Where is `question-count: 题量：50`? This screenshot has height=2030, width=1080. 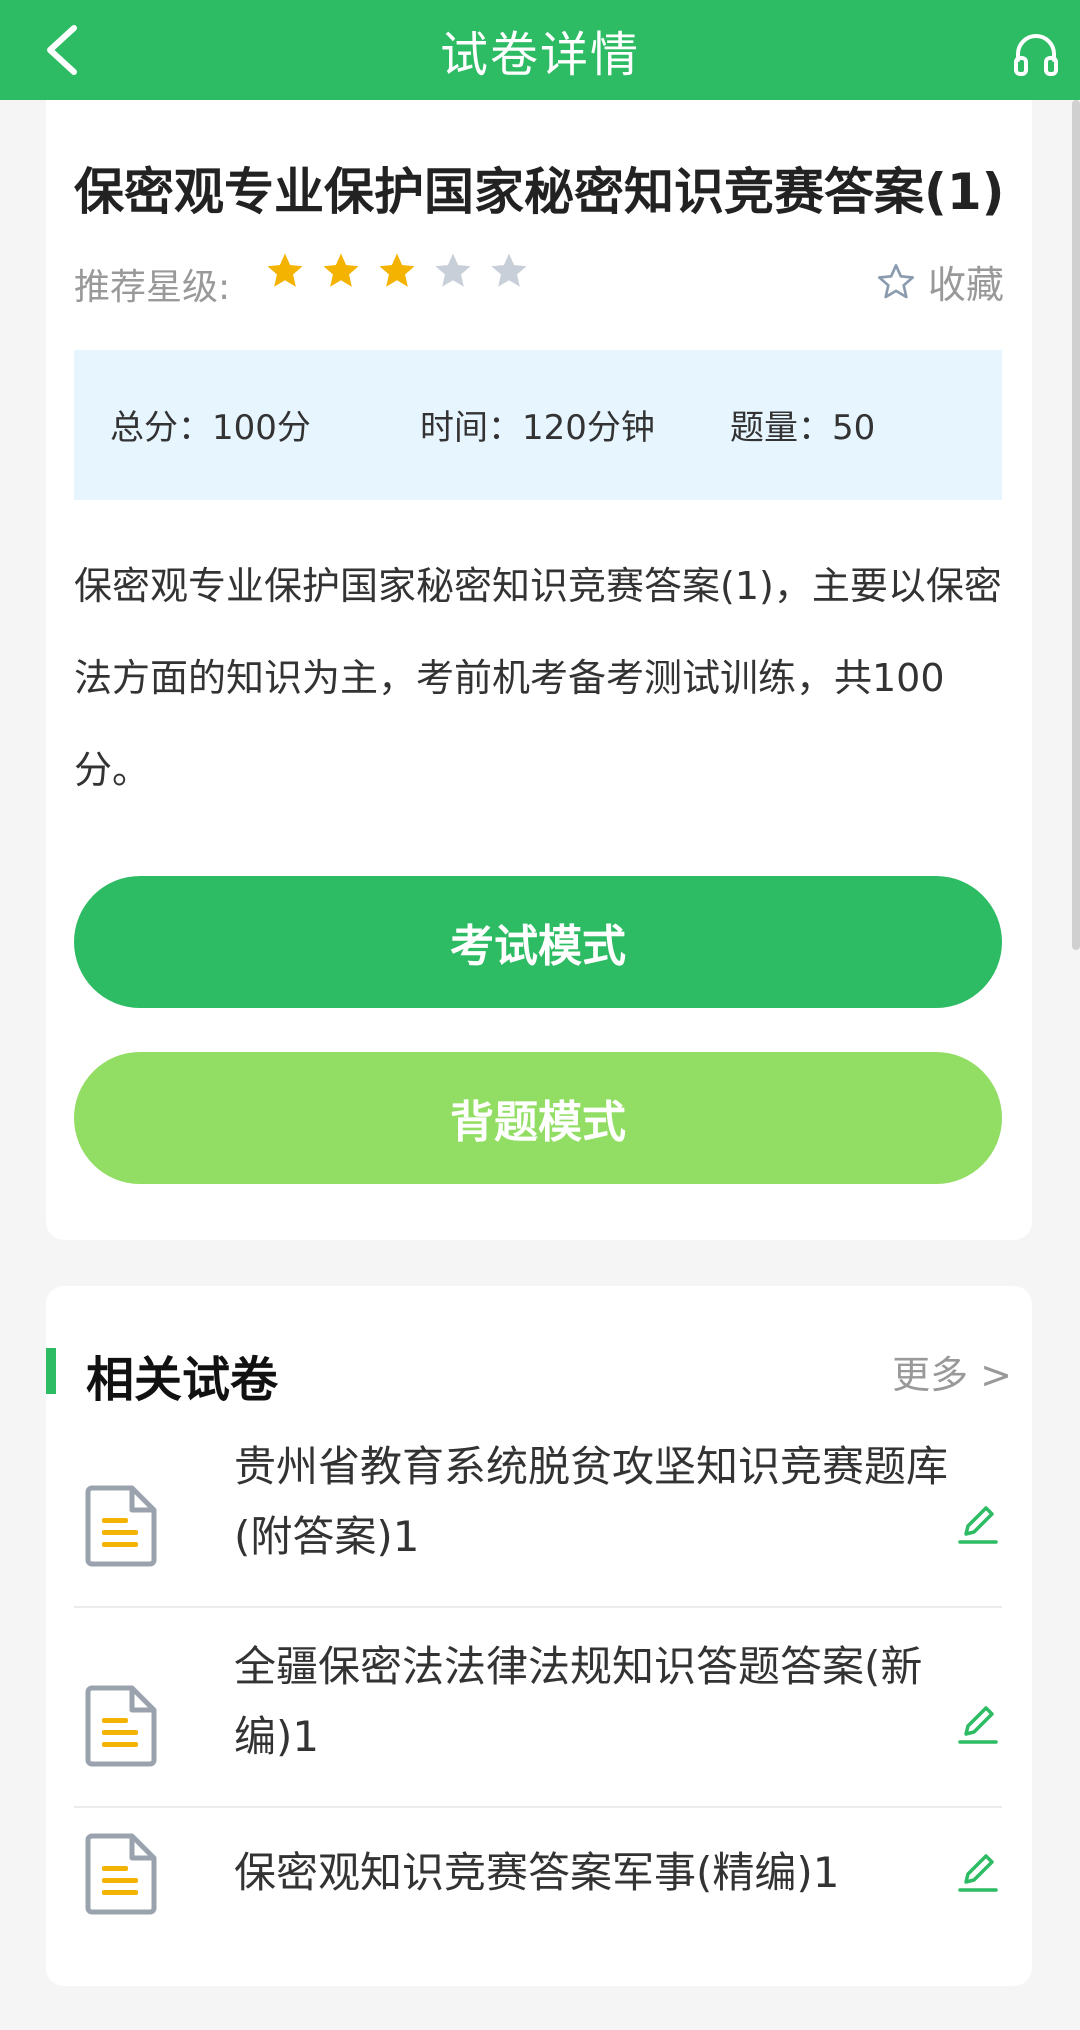 question-count: 题量：50 is located at coordinates (803, 428).